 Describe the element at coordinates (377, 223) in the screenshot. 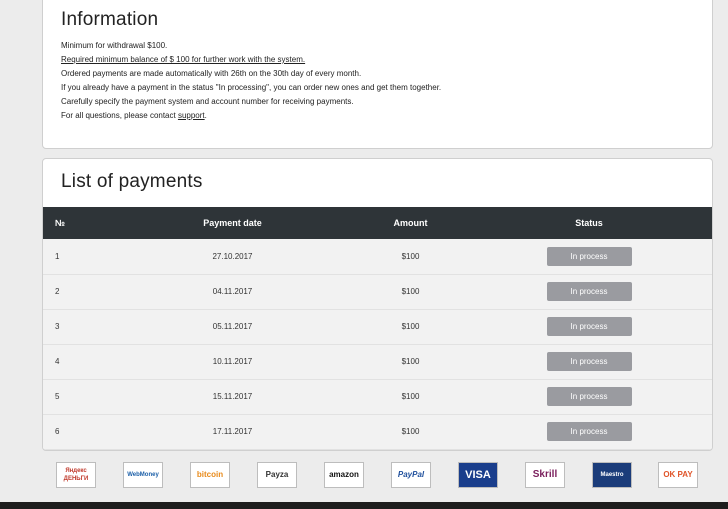

I see `payments-table-header: № Payment date Amount Status` at that location.